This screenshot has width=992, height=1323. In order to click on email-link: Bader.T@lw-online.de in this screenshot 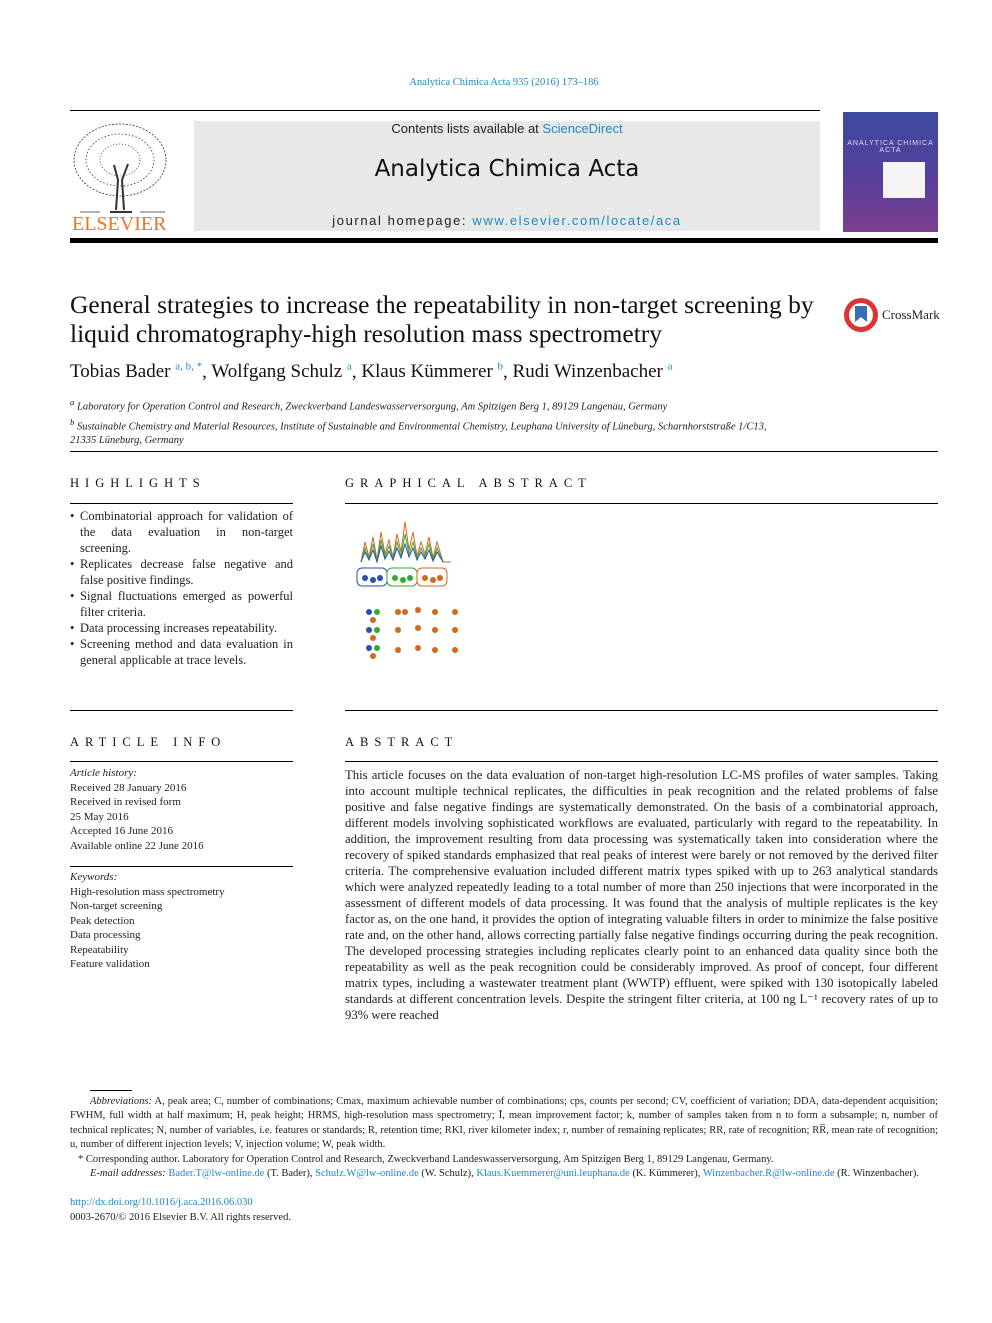, I will do `click(216, 1173)`.